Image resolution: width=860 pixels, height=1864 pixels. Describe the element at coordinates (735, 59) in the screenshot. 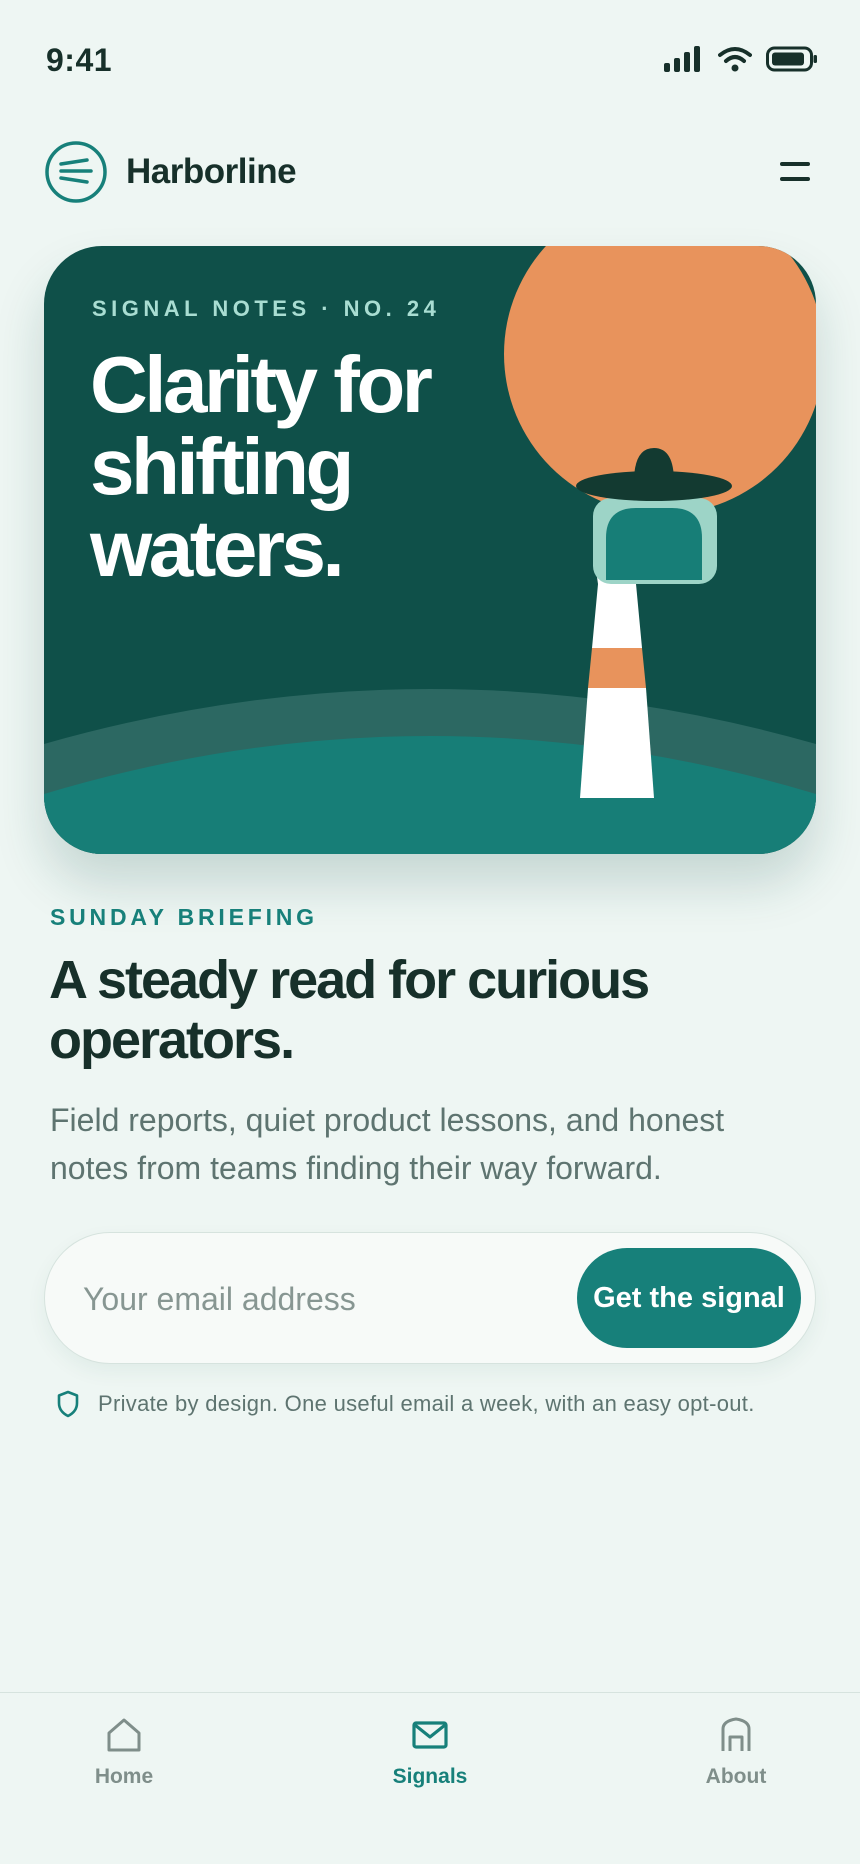

I see `wifi-icon` at that location.